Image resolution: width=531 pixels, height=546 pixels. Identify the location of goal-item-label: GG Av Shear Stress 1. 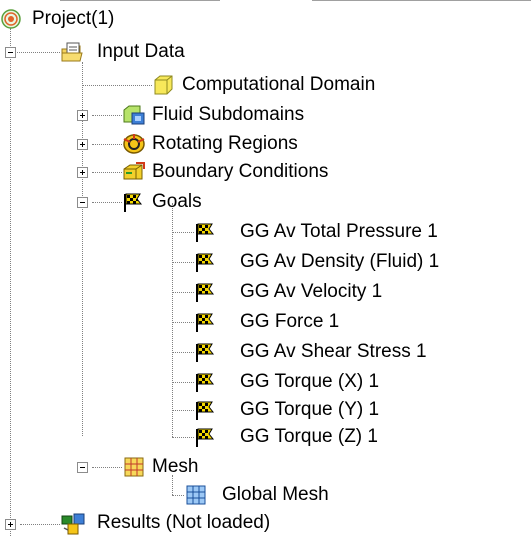
(333, 351).